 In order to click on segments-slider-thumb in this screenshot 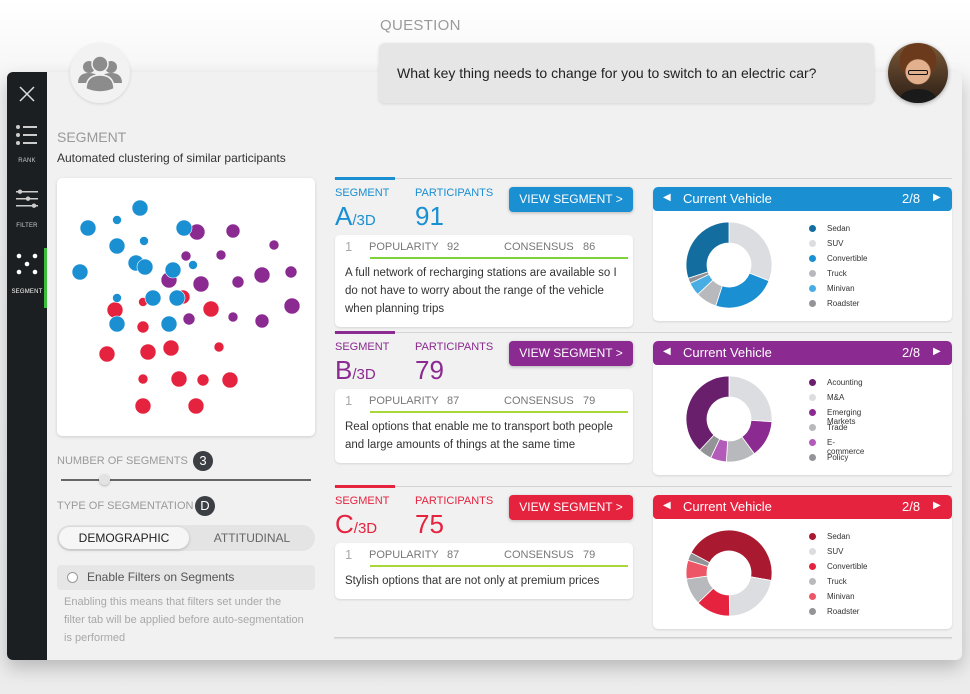, I will do `click(104, 479)`.